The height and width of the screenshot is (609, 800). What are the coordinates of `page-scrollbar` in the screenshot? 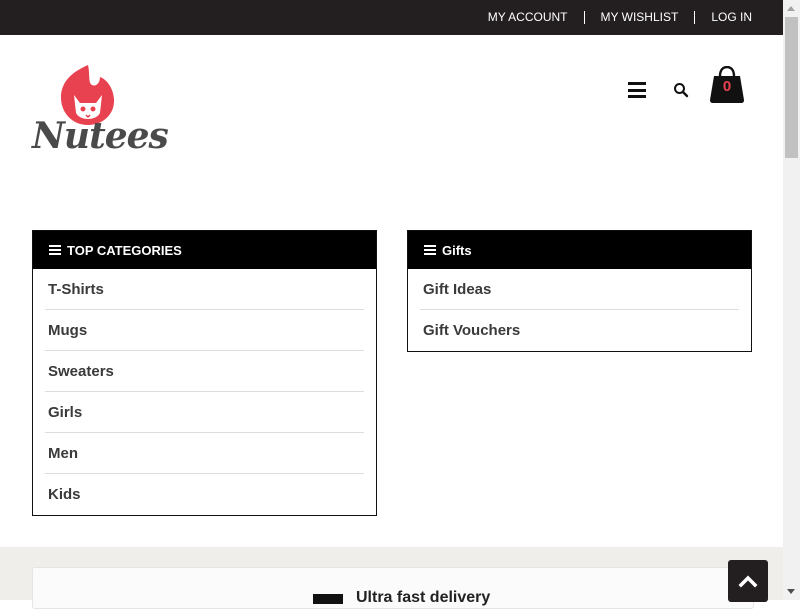 It's located at (791, 300).